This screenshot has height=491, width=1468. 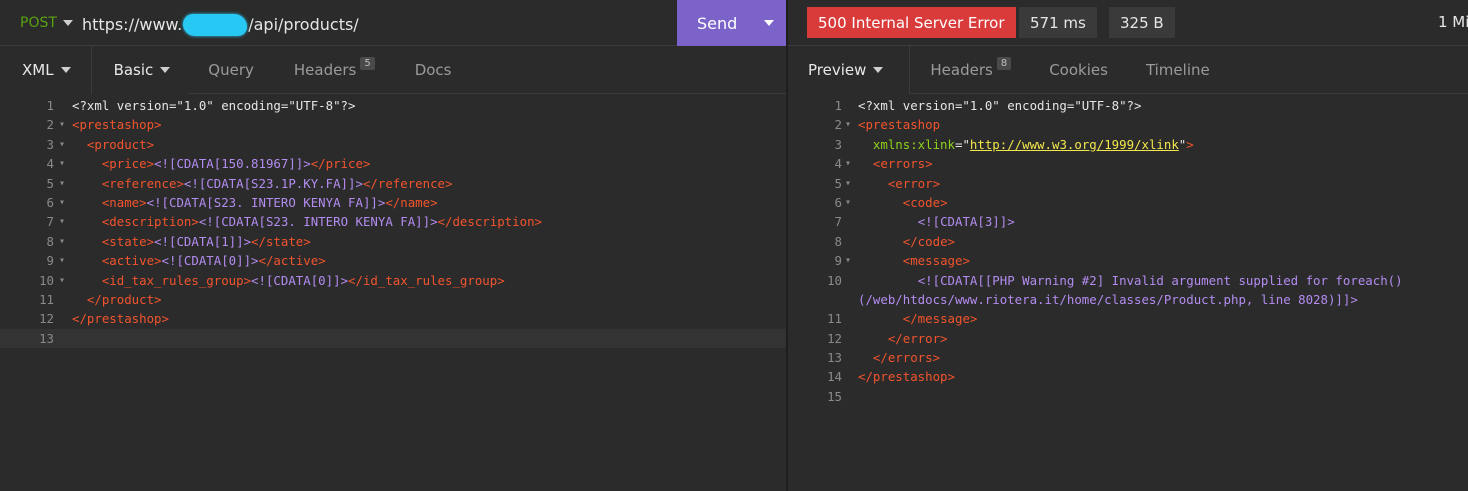 I want to click on line-number: 11, so click(x=834, y=319).